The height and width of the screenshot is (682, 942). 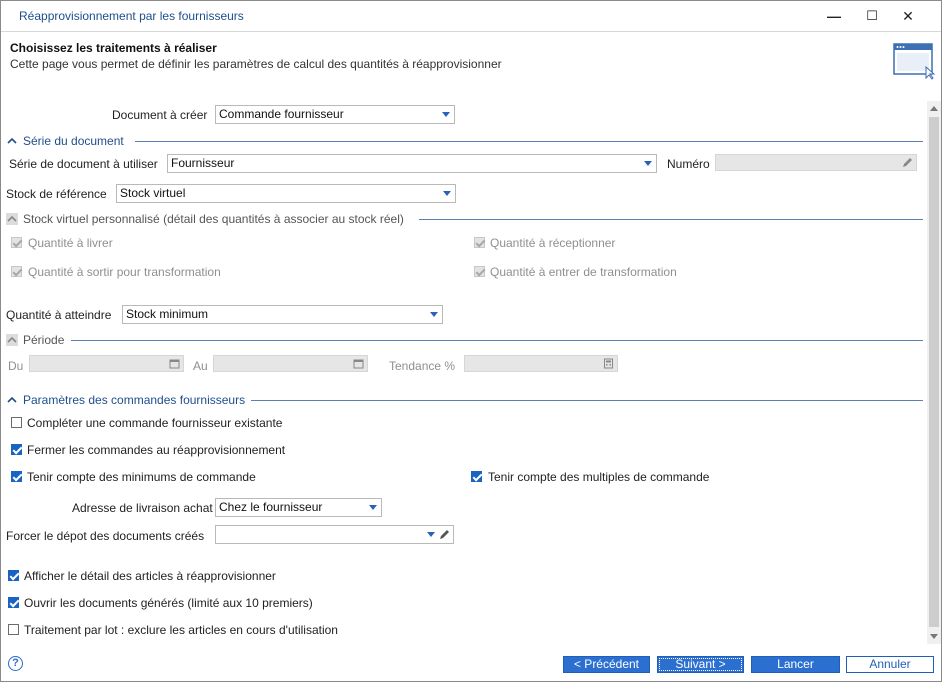 I want to click on afficher-checkbox, so click(x=13, y=575).